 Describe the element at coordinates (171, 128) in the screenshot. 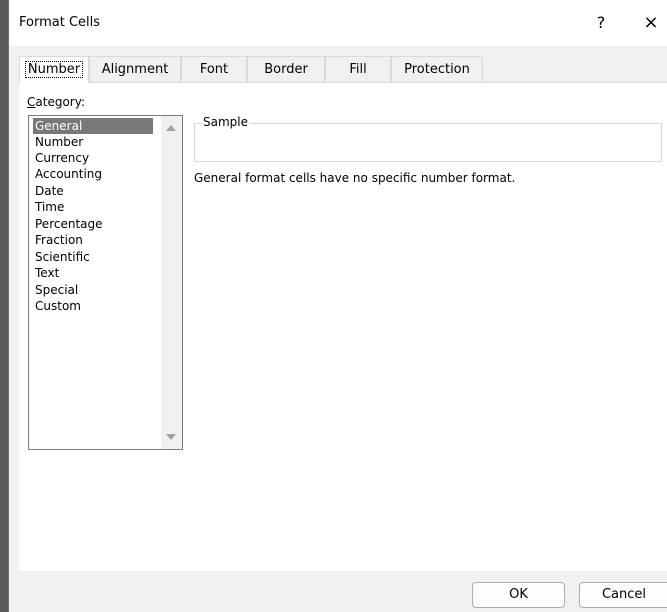

I see `scroll-up-arrow-icon` at that location.